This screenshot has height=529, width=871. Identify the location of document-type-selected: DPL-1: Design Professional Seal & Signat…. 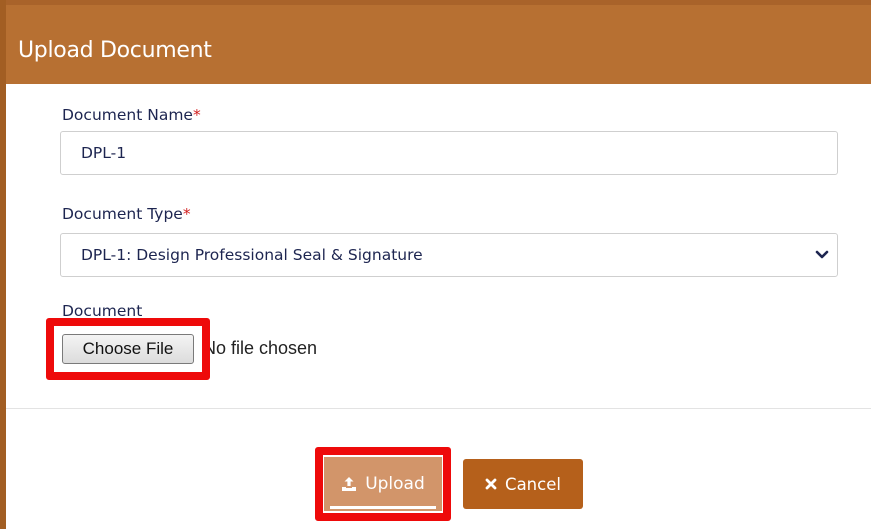
(252, 255).